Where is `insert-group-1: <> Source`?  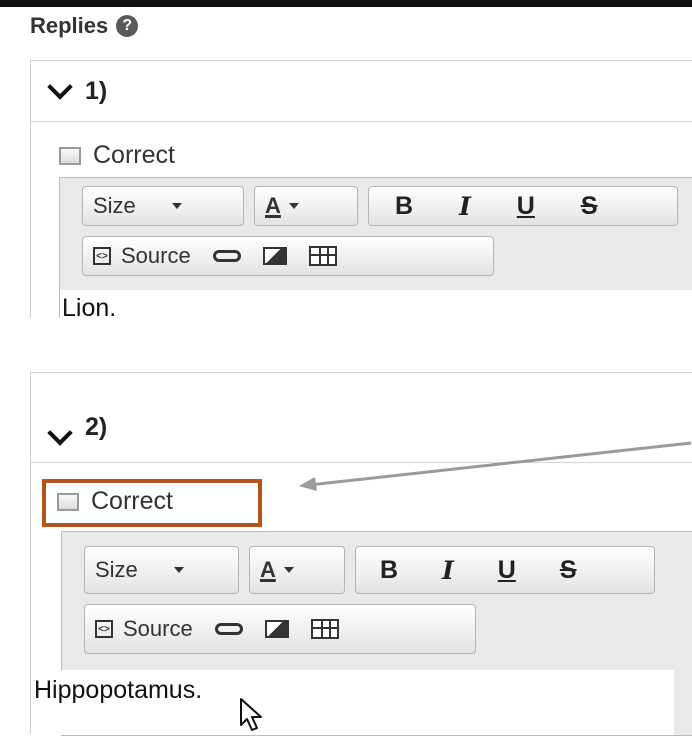
insert-group-1: <> Source is located at coordinates (288, 256).